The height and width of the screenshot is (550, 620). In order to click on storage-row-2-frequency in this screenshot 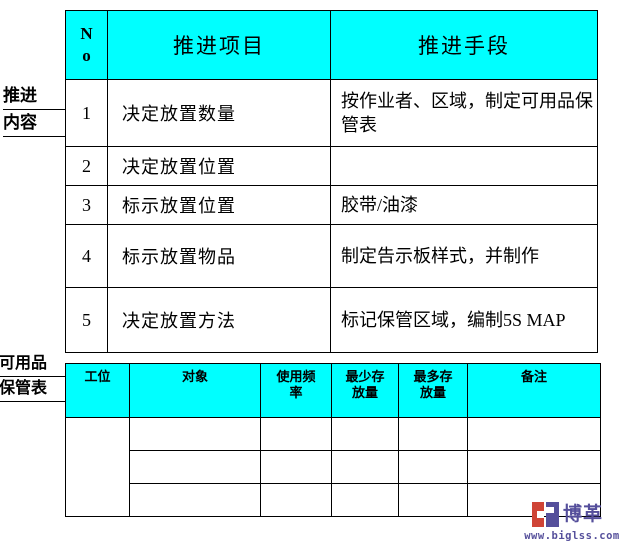, I will do `click(296, 467)`.